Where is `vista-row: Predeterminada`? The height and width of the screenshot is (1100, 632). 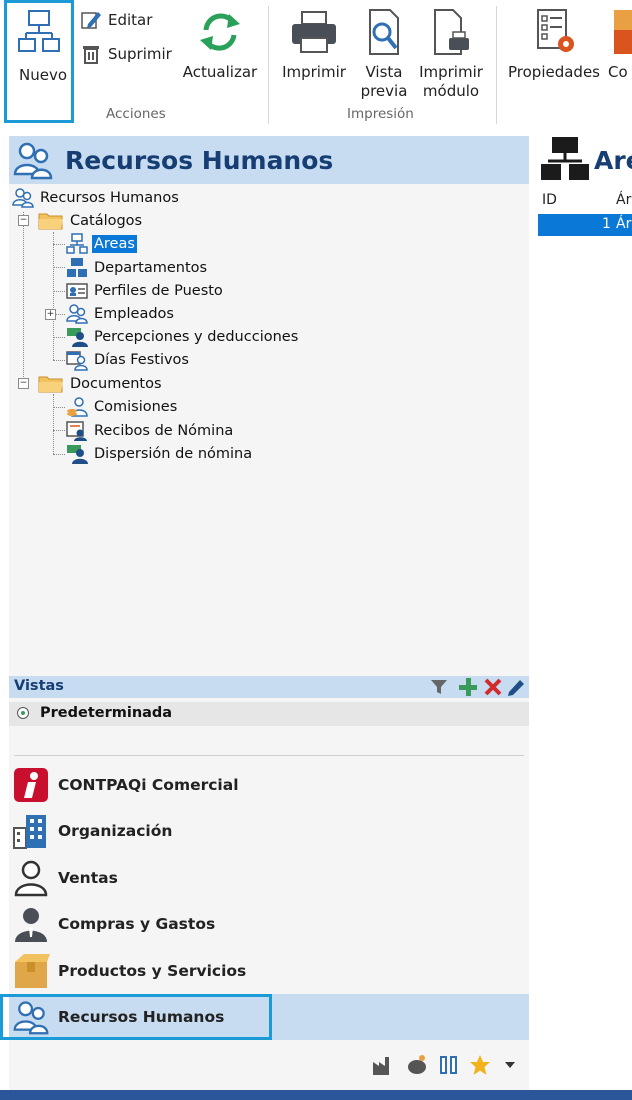 vista-row: Predeterminada is located at coordinates (269, 714).